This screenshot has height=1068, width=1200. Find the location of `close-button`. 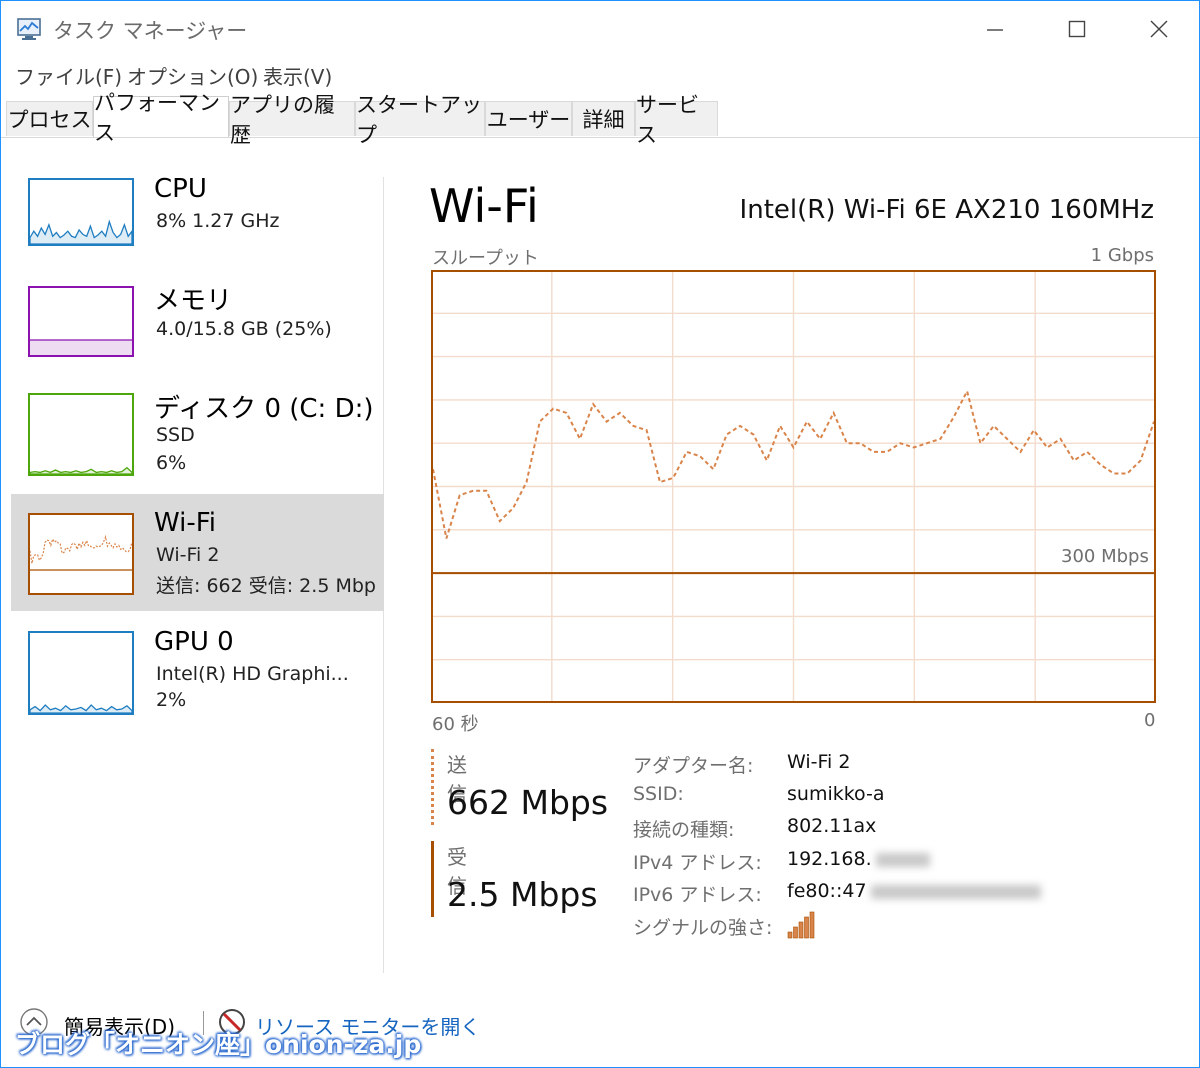

close-button is located at coordinates (1159, 29).